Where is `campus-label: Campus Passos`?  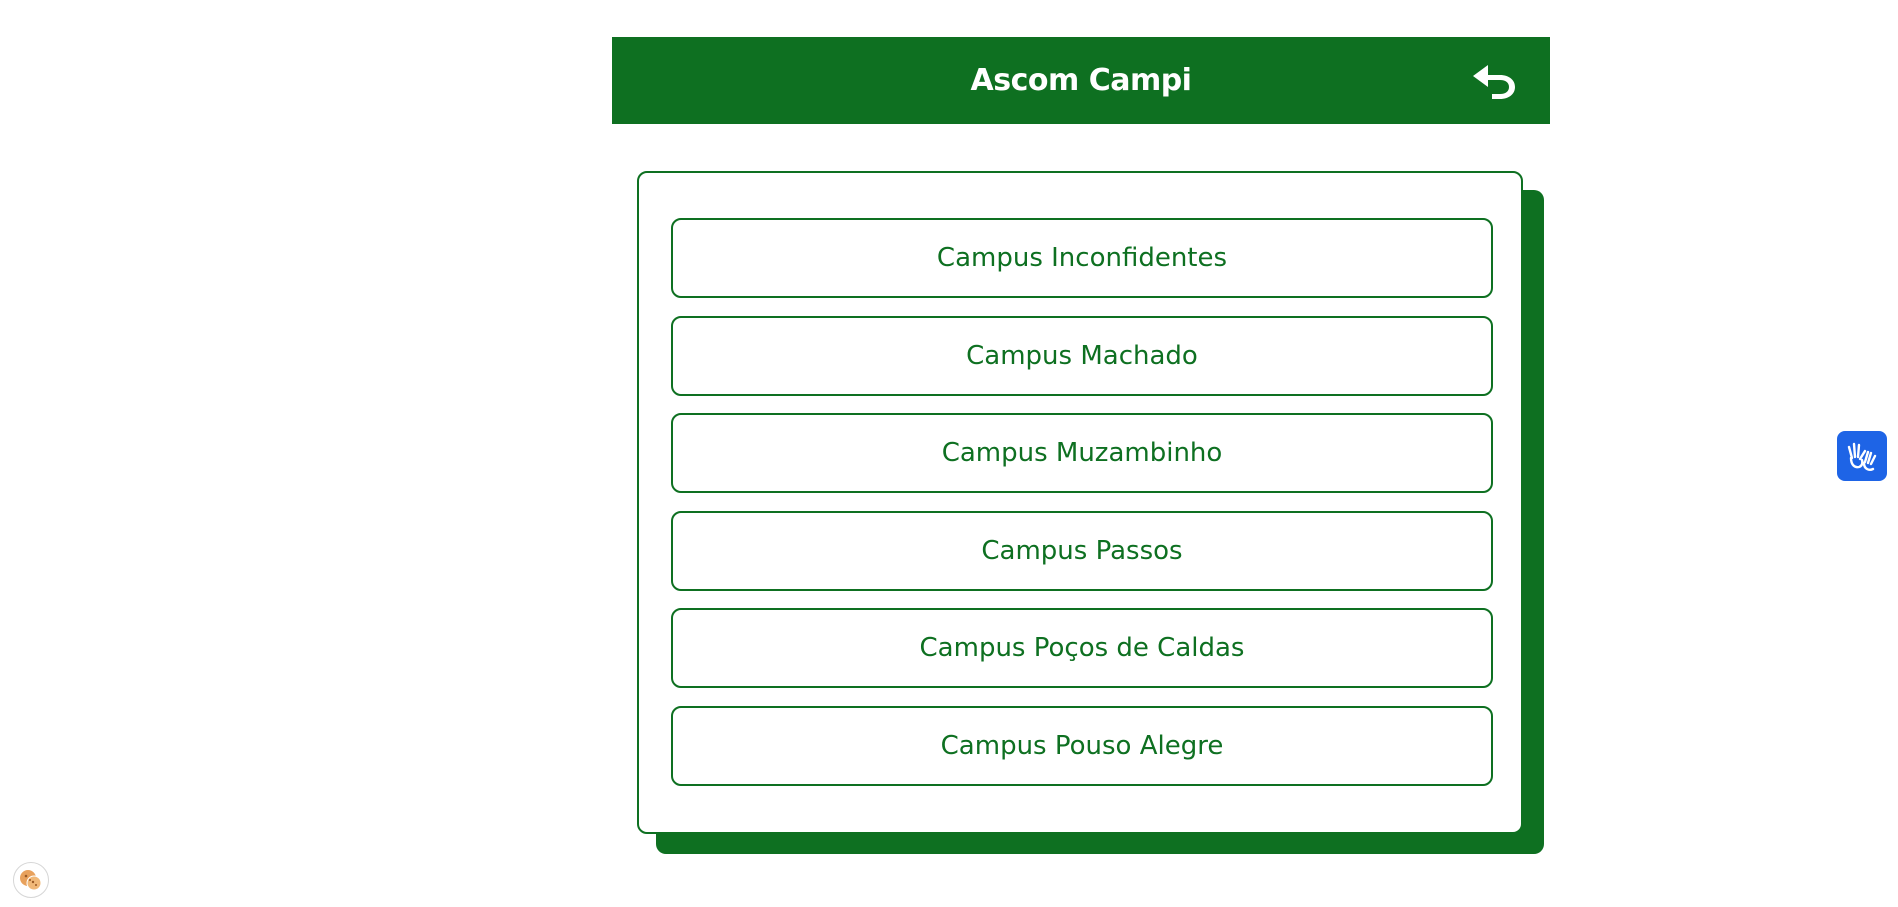
campus-label: Campus Passos is located at coordinates (1082, 550).